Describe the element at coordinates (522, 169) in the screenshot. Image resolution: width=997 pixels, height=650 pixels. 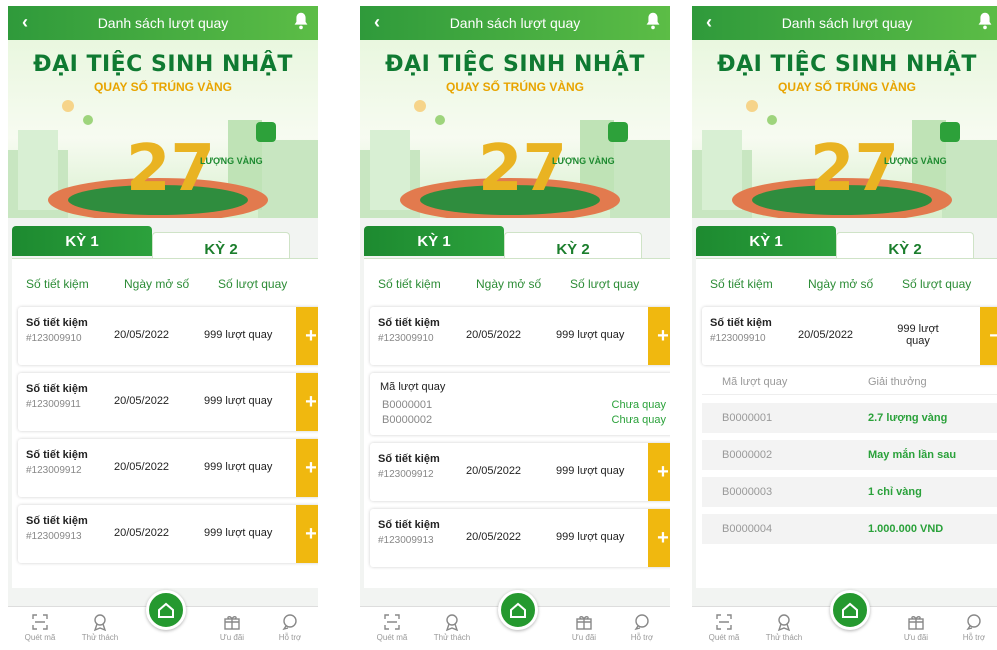
I see `banner-big-number: 27` at that location.